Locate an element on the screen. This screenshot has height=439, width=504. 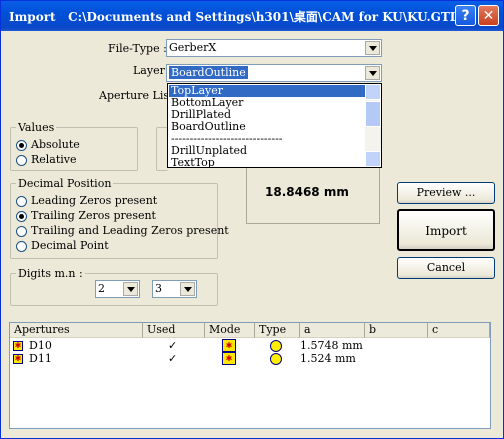
layer-option: BottomLayer is located at coordinates (268, 103).